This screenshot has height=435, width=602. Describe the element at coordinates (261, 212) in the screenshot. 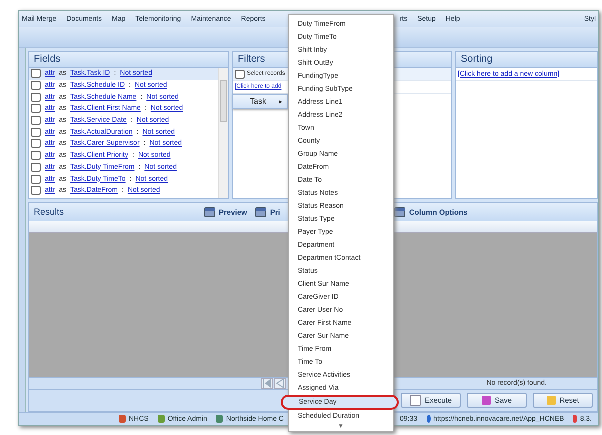

I see `printer-icon` at that location.